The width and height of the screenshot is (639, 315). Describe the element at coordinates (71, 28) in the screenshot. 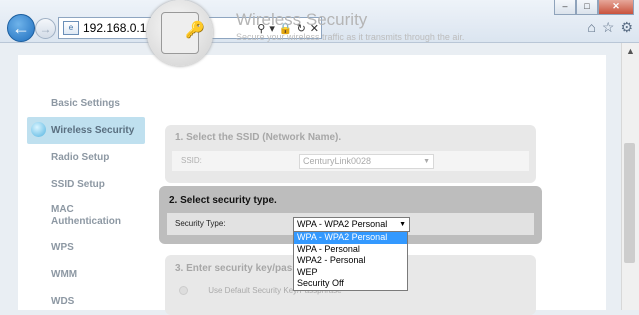

I see `page-icon: e` at that location.